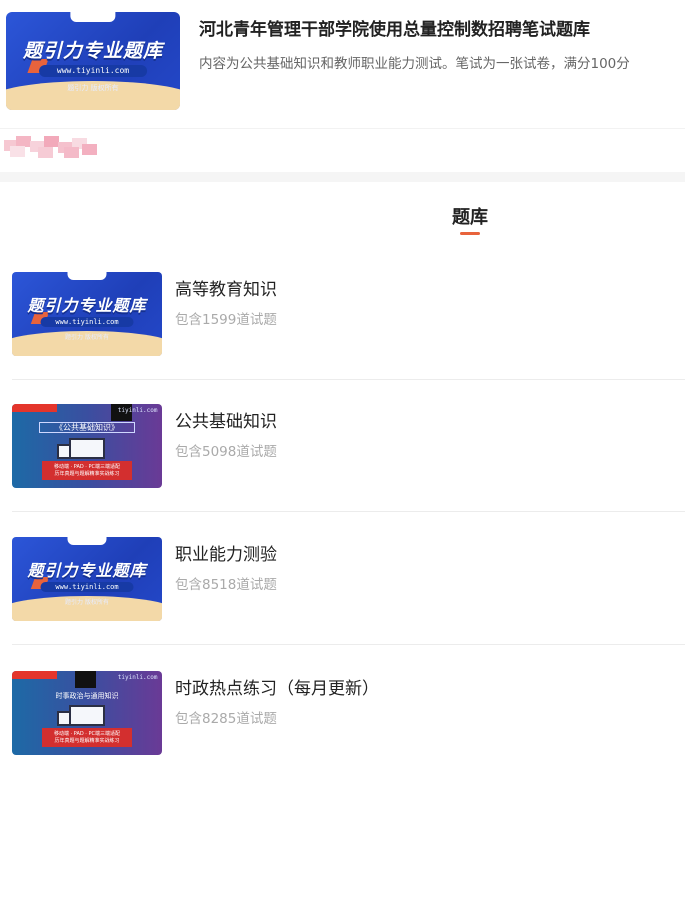  What do you see at coordinates (342, 177) in the screenshot?
I see `section-separator` at bounding box center [342, 177].